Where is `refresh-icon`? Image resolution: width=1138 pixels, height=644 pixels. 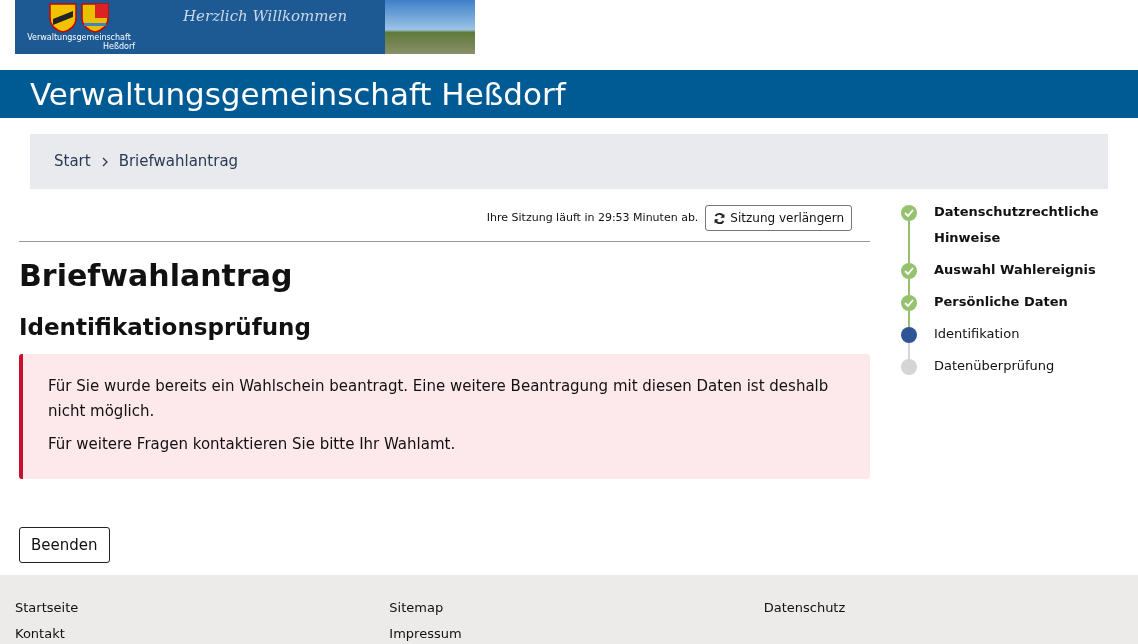 refresh-icon is located at coordinates (720, 218).